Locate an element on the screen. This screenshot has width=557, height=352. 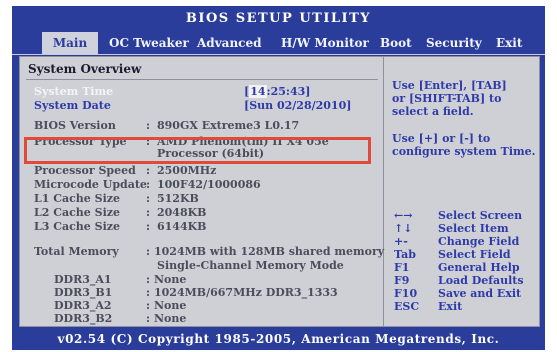
system-date-row: System Date [Sun 02/28/2010] is located at coordinates (200, 105).